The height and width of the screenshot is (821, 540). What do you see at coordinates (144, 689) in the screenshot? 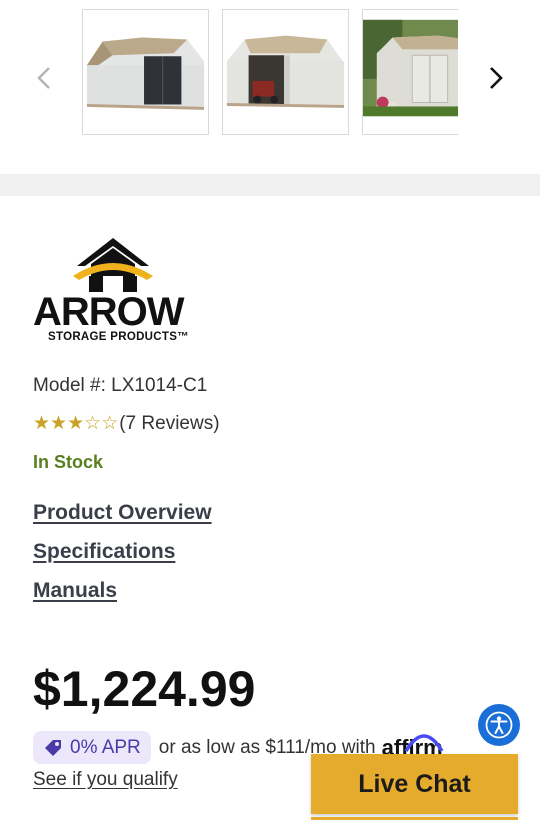
I see `product-price: $1,224.99` at bounding box center [144, 689].